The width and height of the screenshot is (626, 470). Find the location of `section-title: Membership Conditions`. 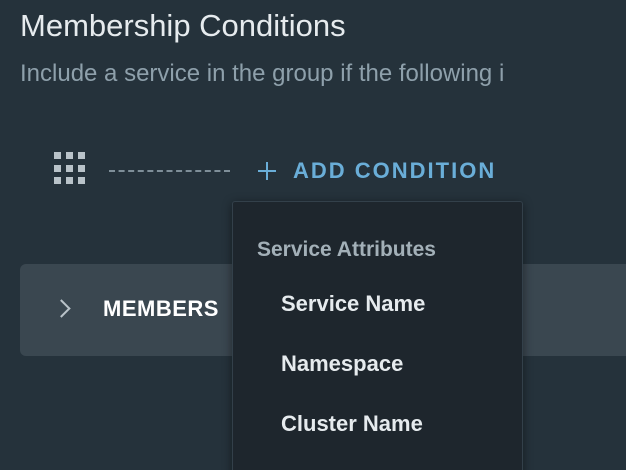

section-title: Membership Conditions is located at coordinates (183, 25).